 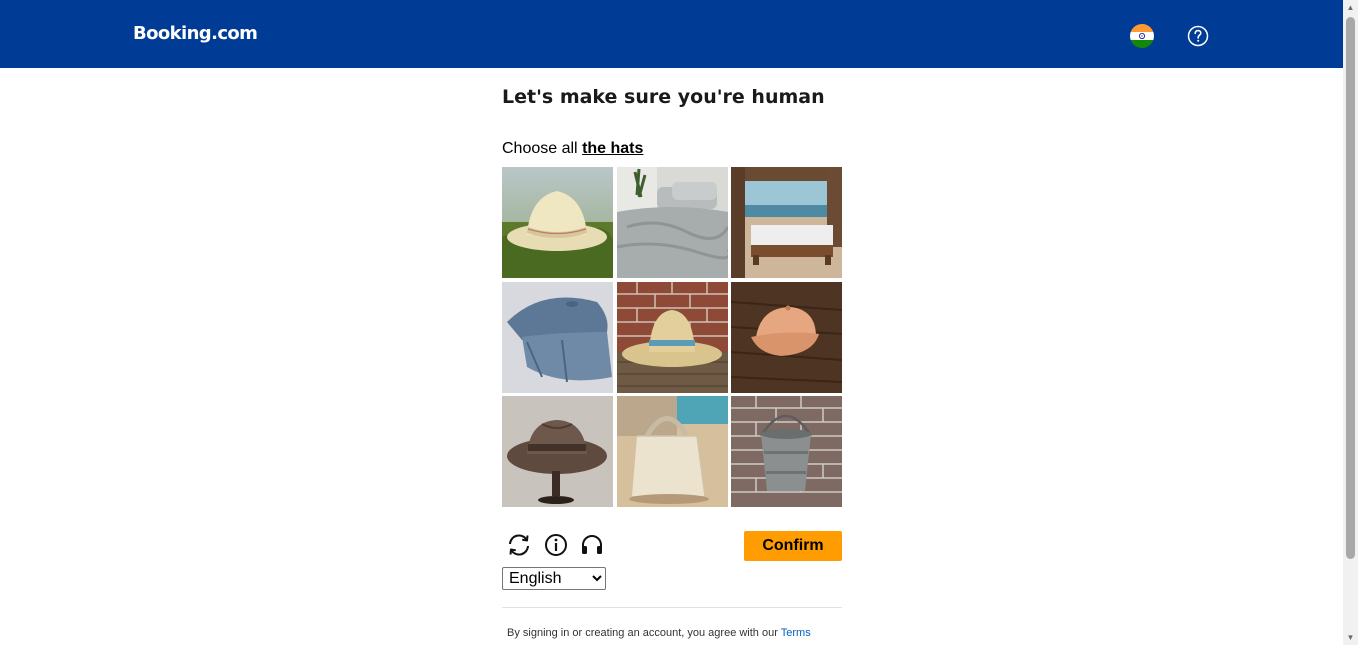 What do you see at coordinates (1350, 288) in the screenshot?
I see `scrollbar-thumb` at bounding box center [1350, 288].